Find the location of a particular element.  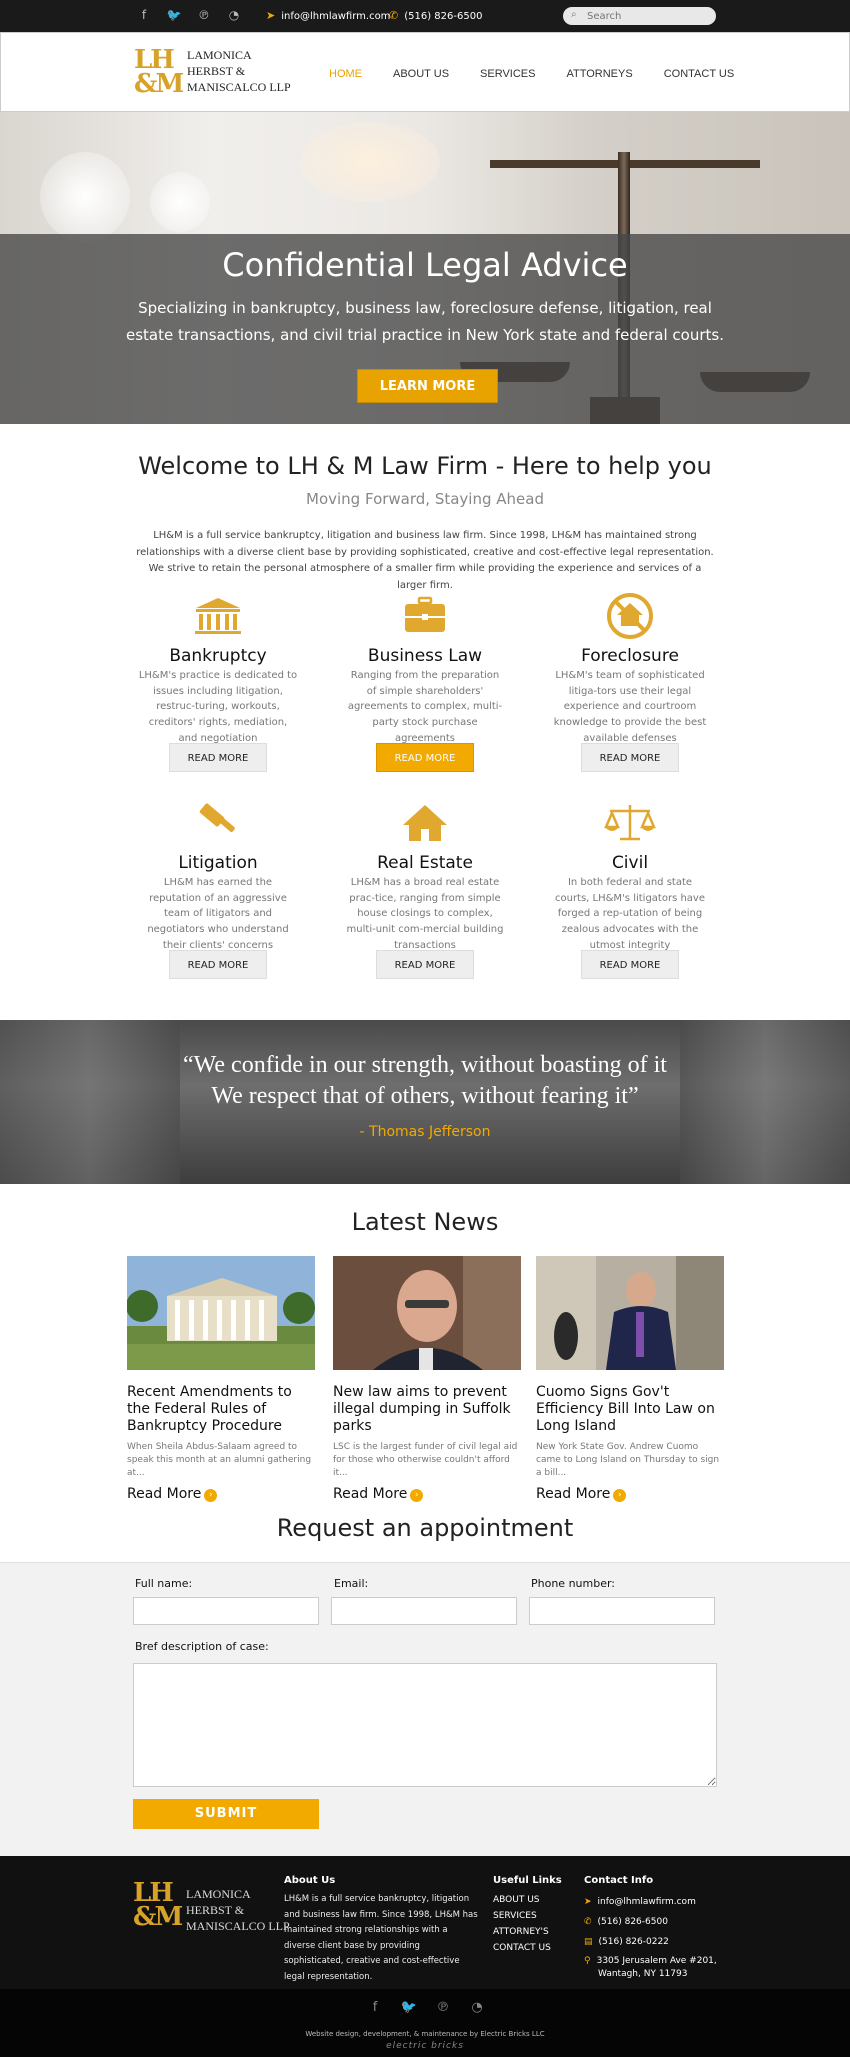

footer-links: ABOUT US SERVICES ATTORNEY'S CONTACT US is located at coordinates (522, 1924).